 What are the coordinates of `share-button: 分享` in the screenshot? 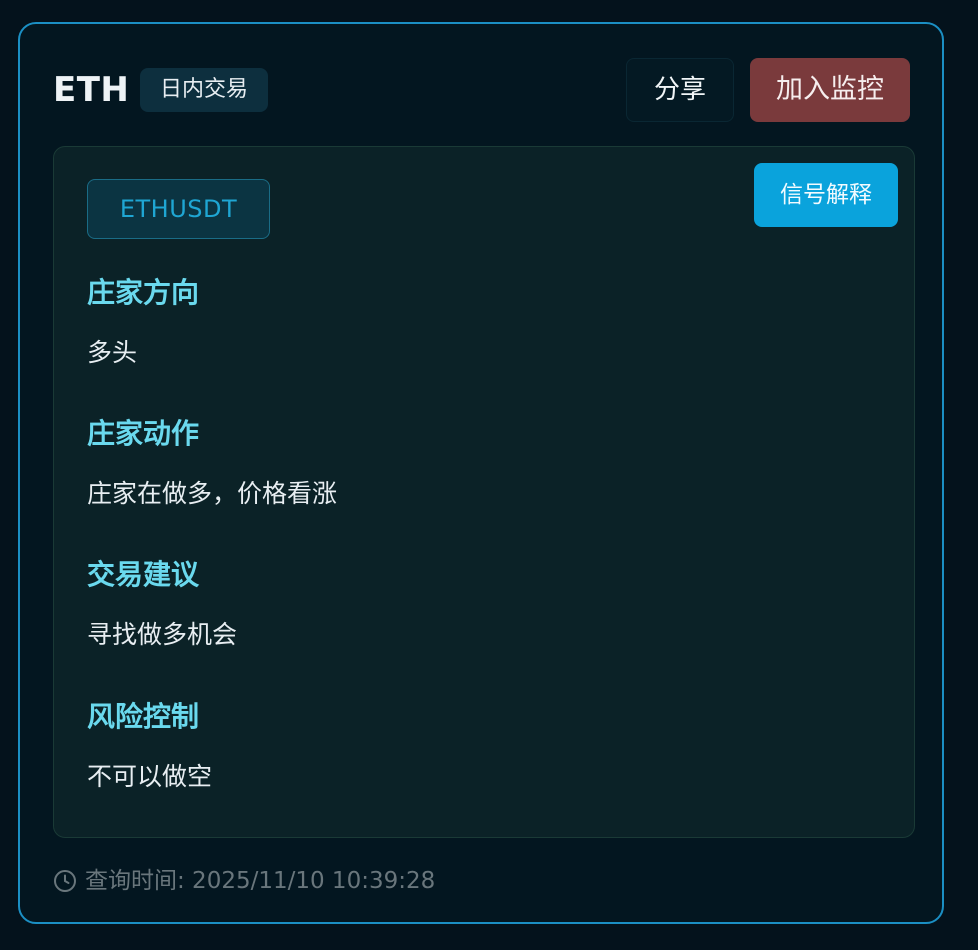 It's located at (680, 90).